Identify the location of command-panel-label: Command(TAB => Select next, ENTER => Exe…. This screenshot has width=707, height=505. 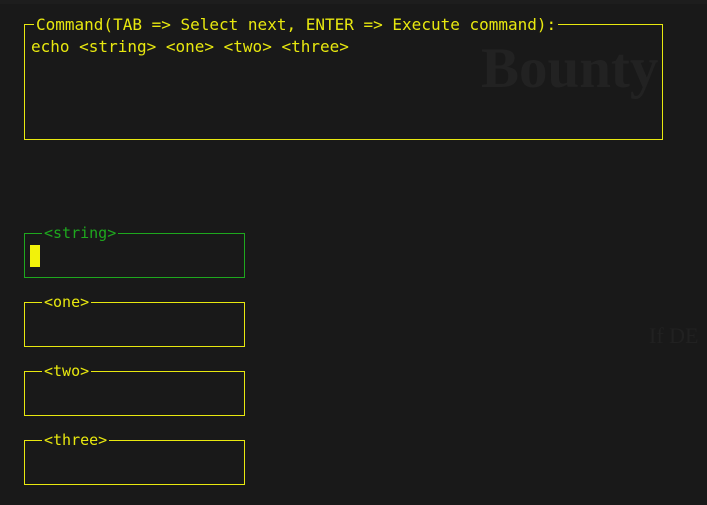
(296, 24).